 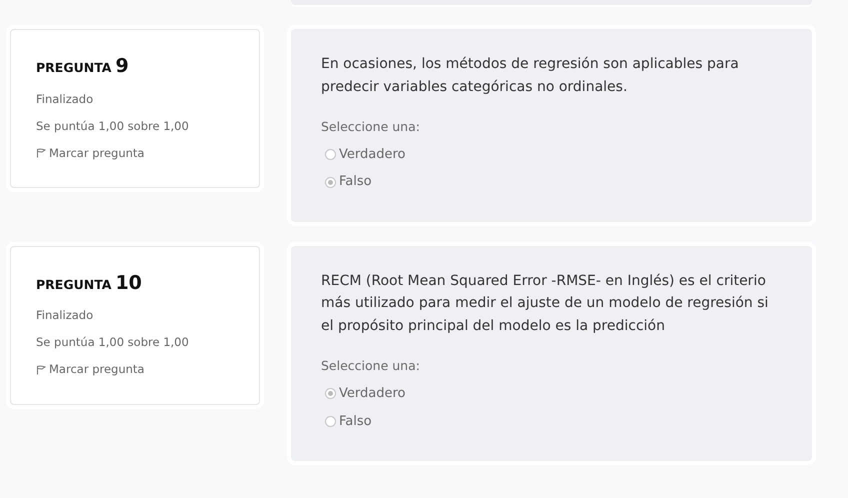 I want to click on question-text: En ocasiones, los métodos de regresión son aplicables para predecir variables categóricas no ordinales., so click(x=530, y=75).